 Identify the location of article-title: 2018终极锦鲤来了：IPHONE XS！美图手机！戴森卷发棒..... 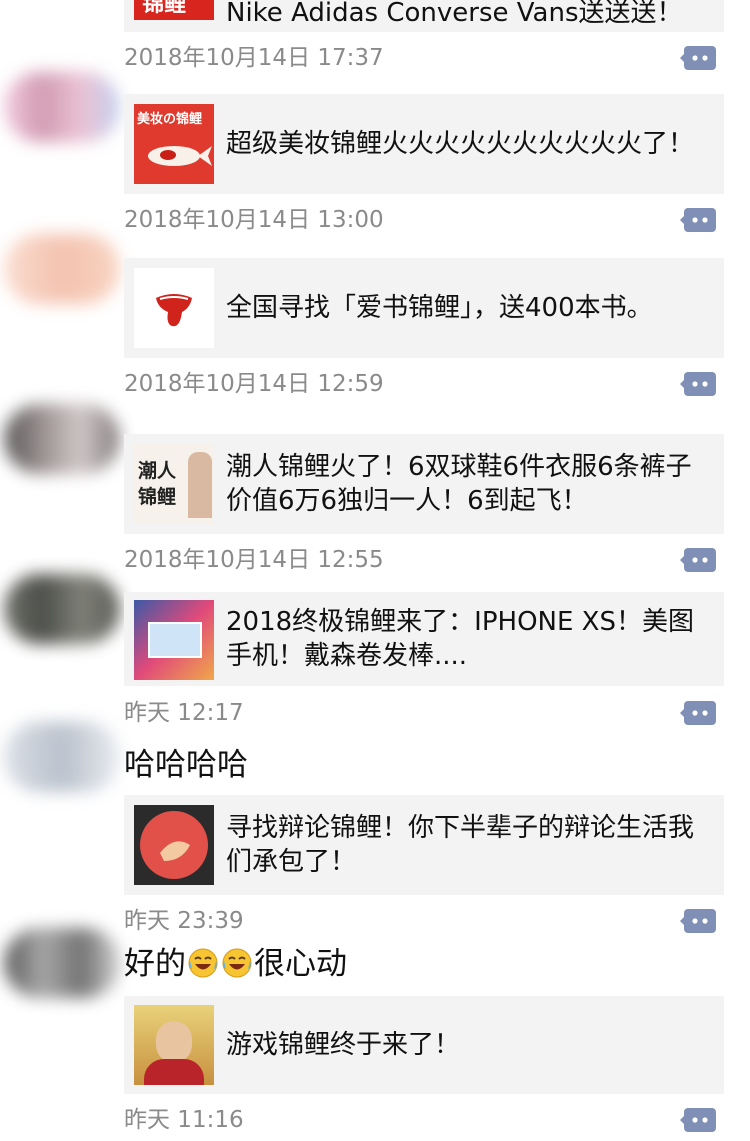
(460, 639).